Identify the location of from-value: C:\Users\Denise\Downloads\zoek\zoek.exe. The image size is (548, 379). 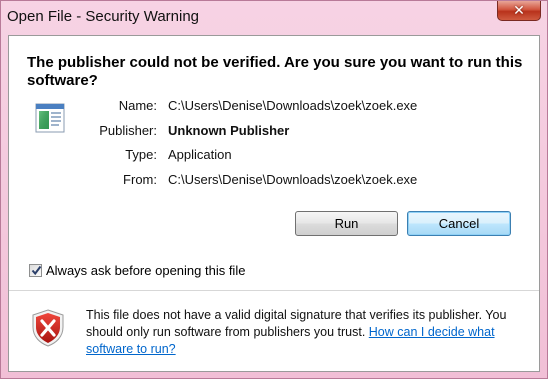
(293, 179).